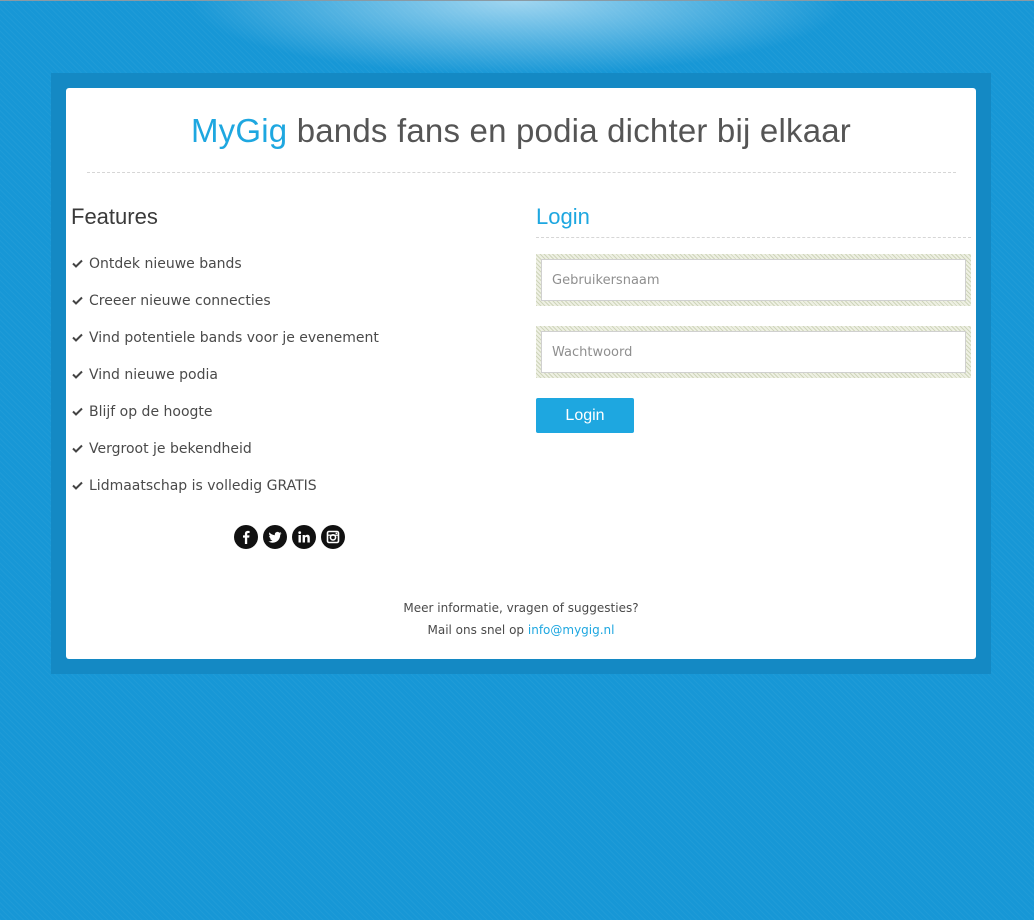 This screenshot has width=1034, height=920. What do you see at coordinates (304, 537) in the screenshot?
I see `linkedin-icon` at bounding box center [304, 537].